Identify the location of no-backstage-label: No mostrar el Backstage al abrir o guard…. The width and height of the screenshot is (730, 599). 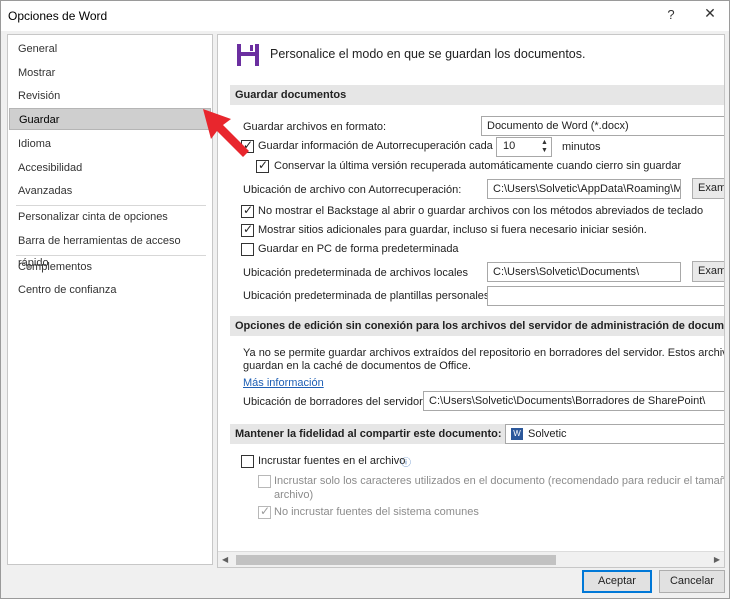
(481, 211).